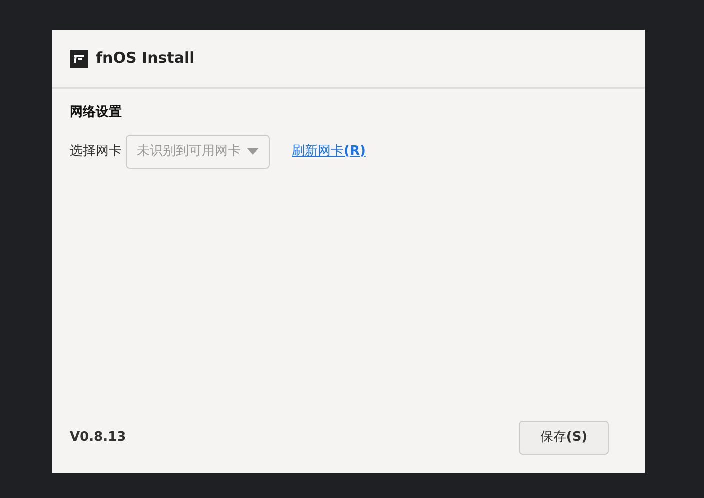 This screenshot has width=704, height=498. I want to click on refresh-link: 刷新网卡(R), so click(329, 152).